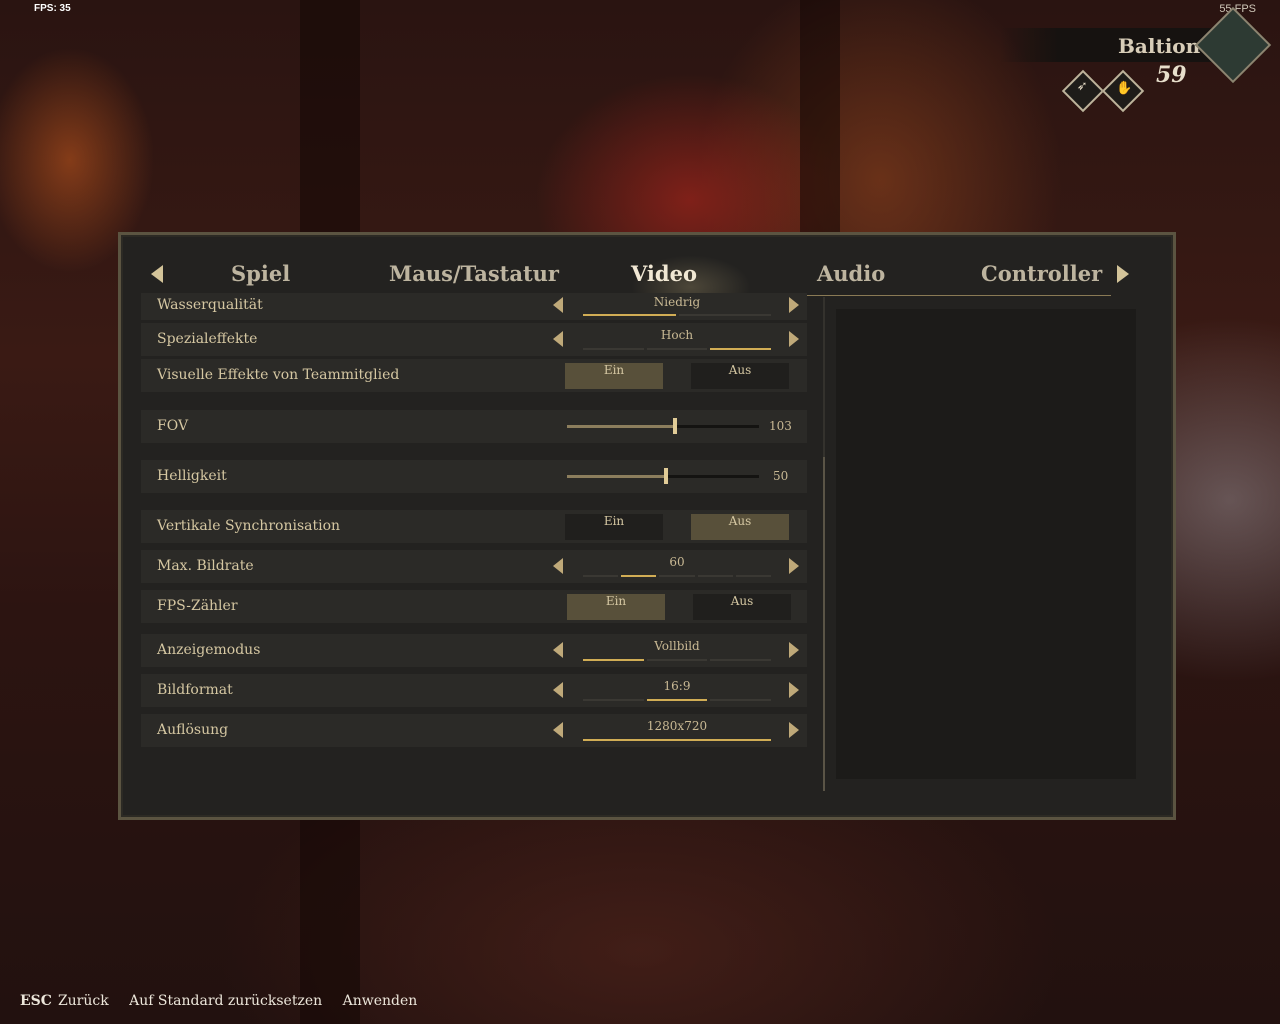 The width and height of the screenshot is (1280, 1024). What do you see at coordinates (474, 476) in the screenshot?
I see `setting-brightness: Helligkeit 50` at bounding box center [474, 476].